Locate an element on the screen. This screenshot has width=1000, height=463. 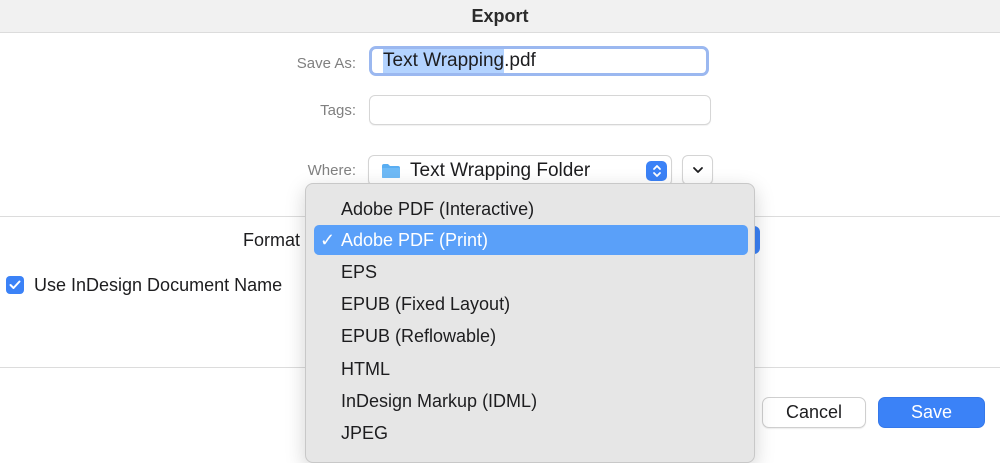
menu-item-label: EPUB (Reflowable) is located at coordinates (419, 335).